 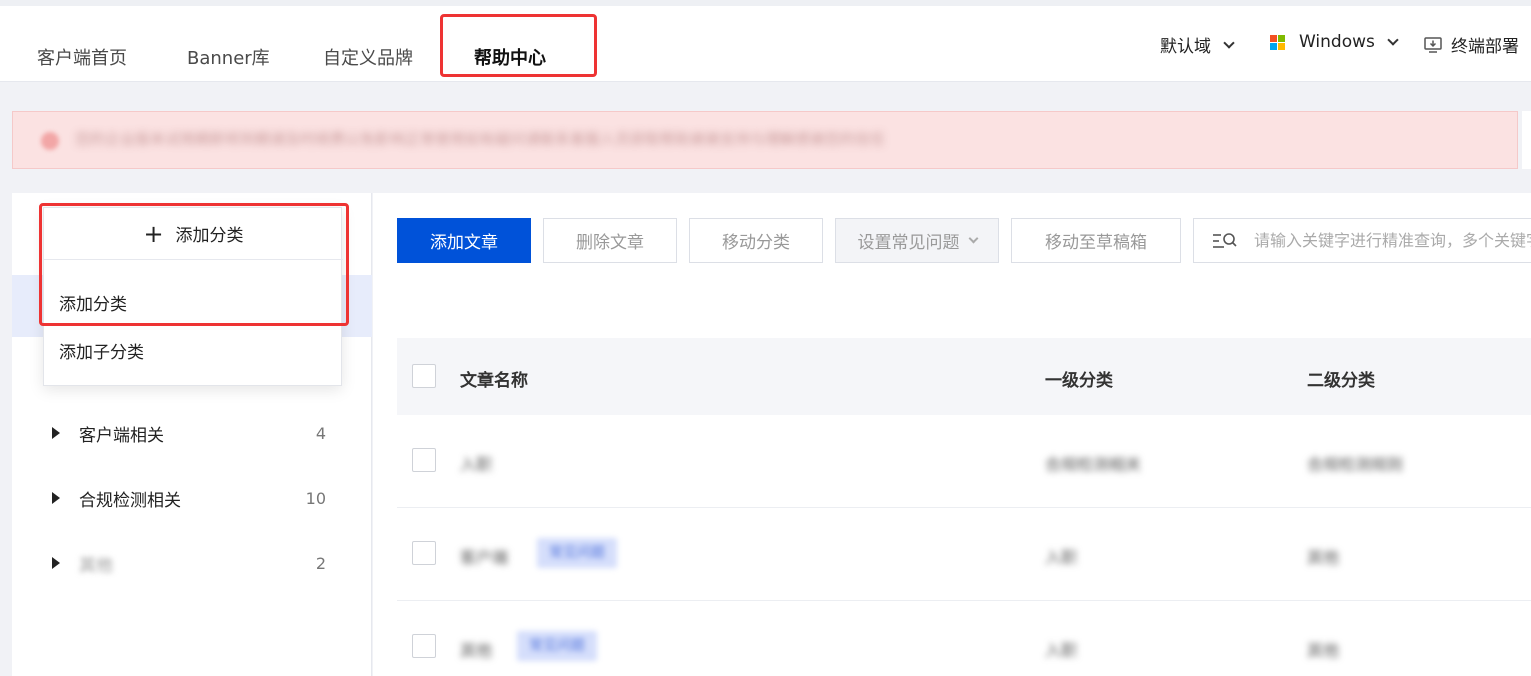 What do you see at coordinates (484, 556) in the screenshot?
I see `article-name: 客户端` at bounding box center [484, 556].